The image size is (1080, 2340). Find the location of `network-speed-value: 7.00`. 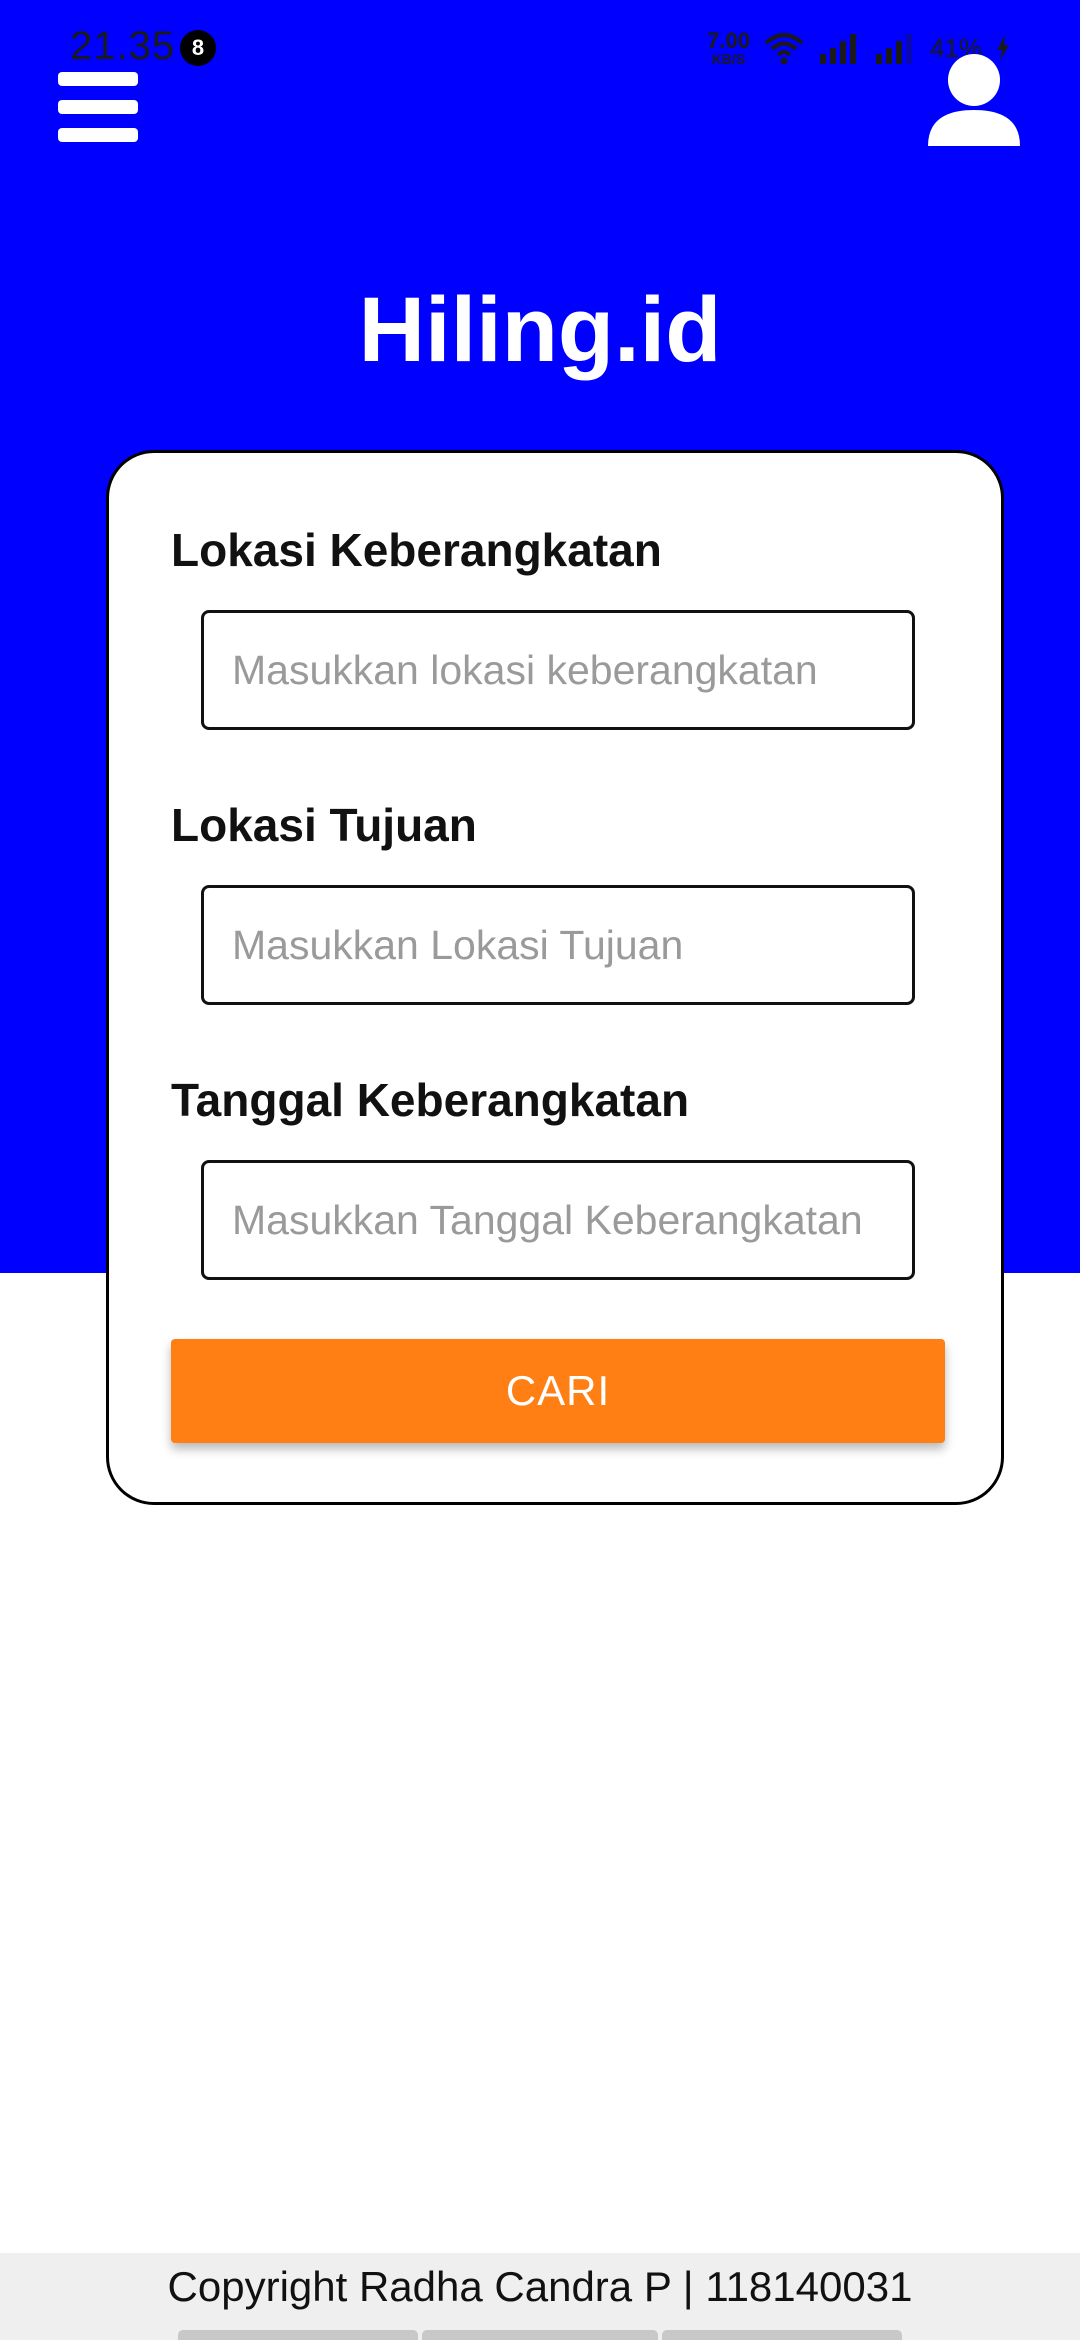

network-speed-value: 7.00 is located at coordinates (728, 40).